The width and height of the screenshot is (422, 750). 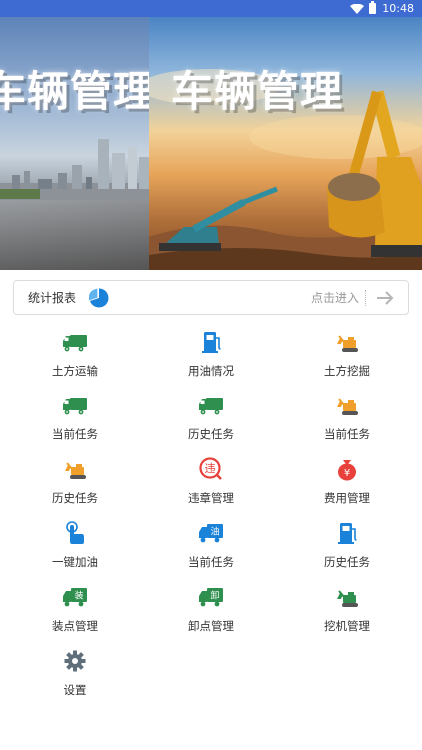 What do you see at coordinates (75, 362) in the screenshot?
I see `menu-item: 土方运输` at bounding box center [75, 362].